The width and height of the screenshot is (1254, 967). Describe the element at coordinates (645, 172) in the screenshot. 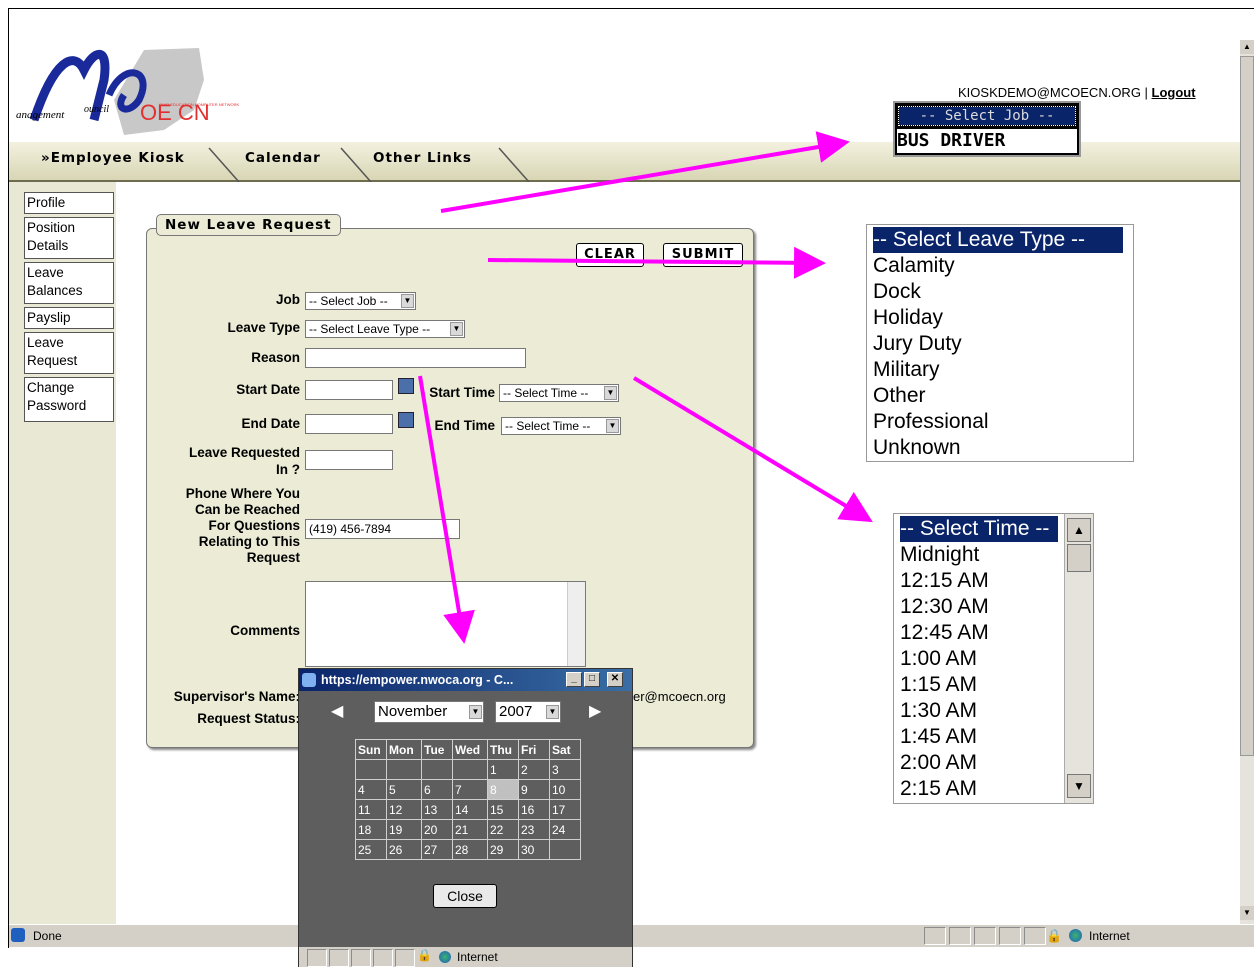

I see `arrow-to-job-zoom` at that location.